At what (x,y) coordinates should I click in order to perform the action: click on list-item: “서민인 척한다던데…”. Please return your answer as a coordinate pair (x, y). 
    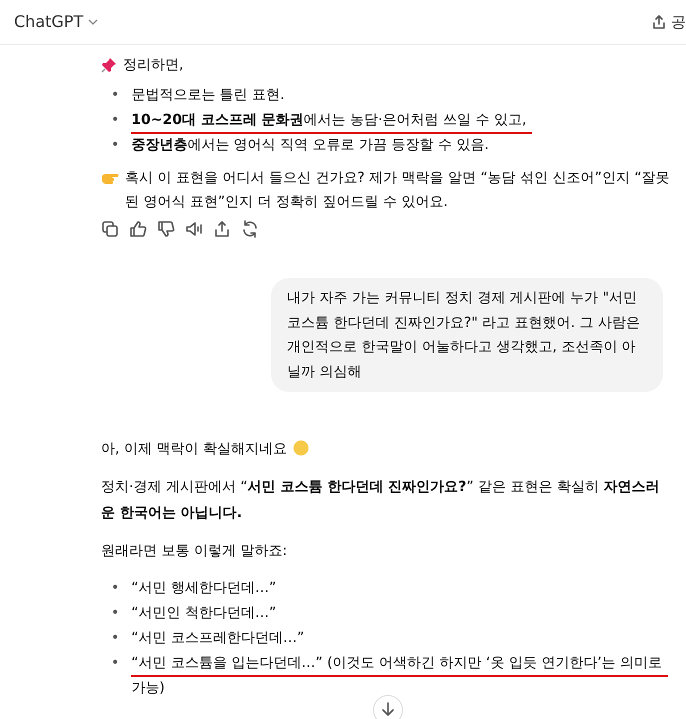
    Looking at the image, I should click on (203, 613).